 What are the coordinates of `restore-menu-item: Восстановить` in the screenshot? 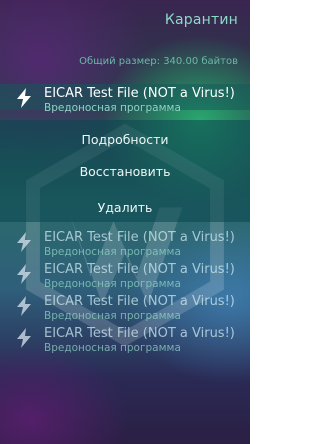 It's located at (125, 171).